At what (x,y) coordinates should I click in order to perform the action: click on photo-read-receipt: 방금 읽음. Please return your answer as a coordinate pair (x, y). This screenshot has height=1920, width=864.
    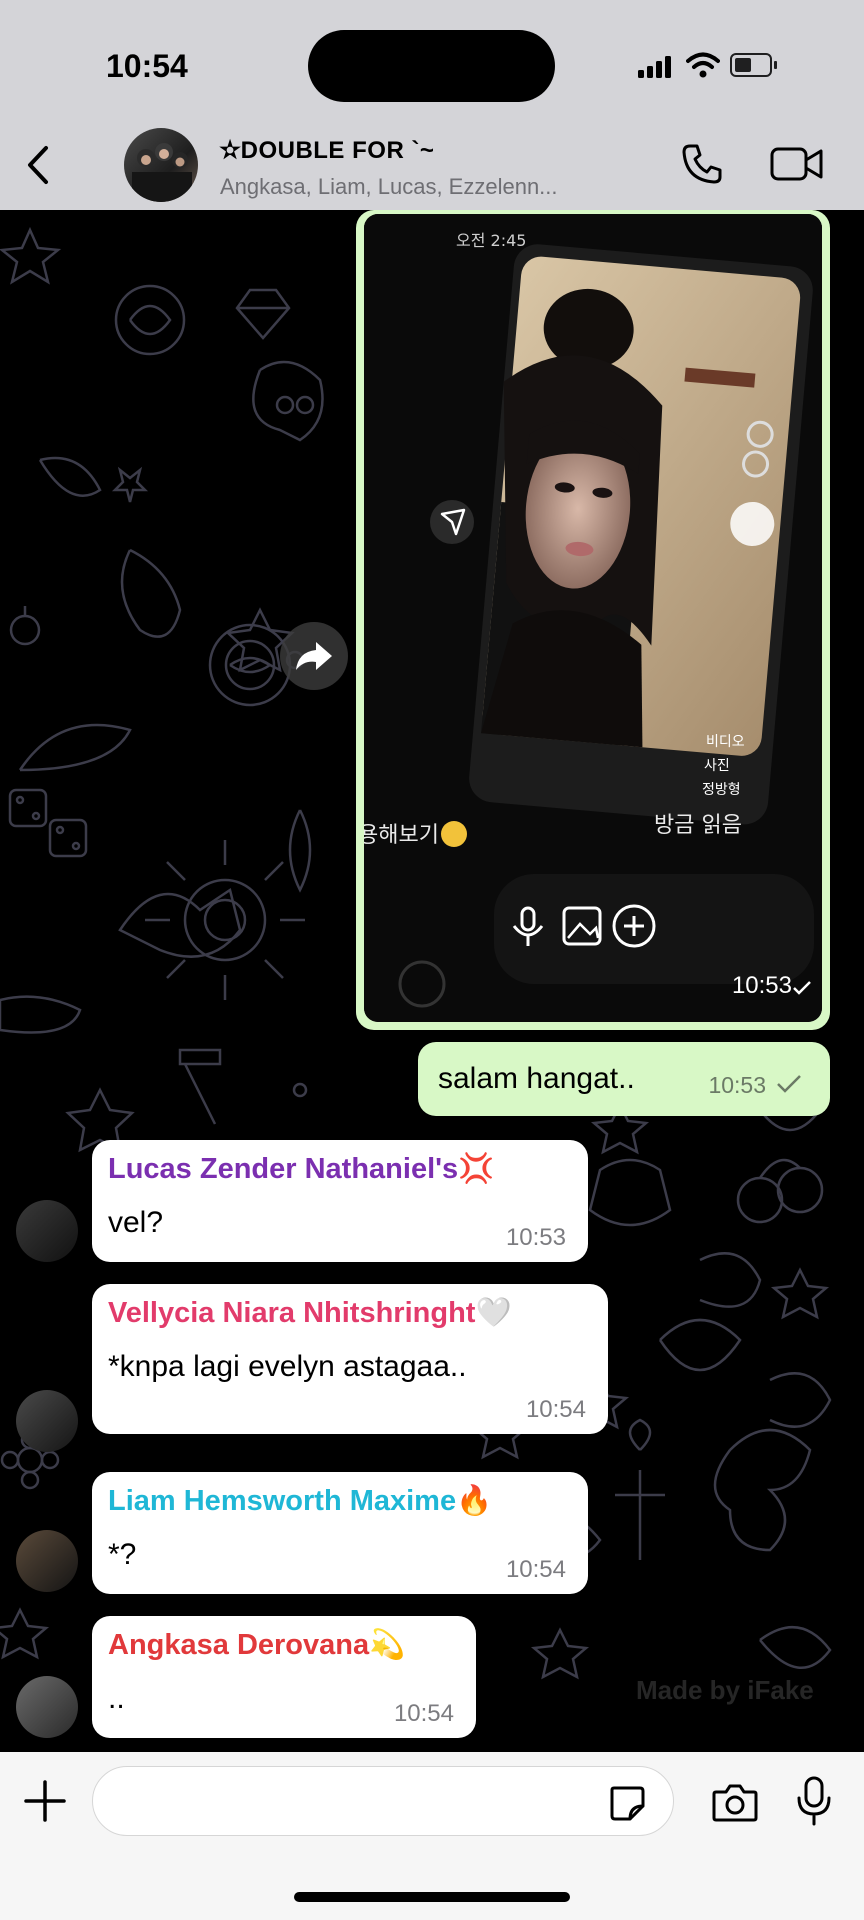
    Looking at the image, I should click on (698, 825).